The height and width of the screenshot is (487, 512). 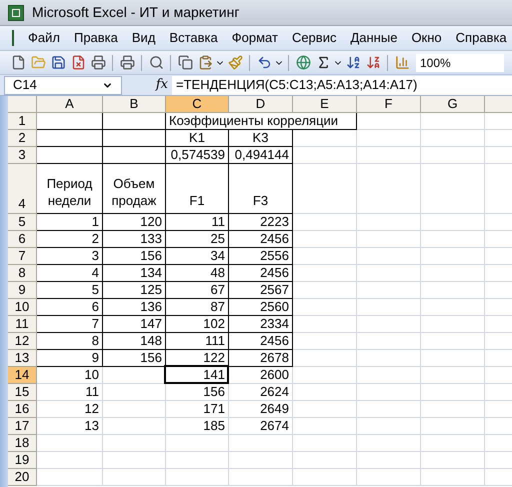 I want to click on table-cell: 2600, so click(x=261, y=375).